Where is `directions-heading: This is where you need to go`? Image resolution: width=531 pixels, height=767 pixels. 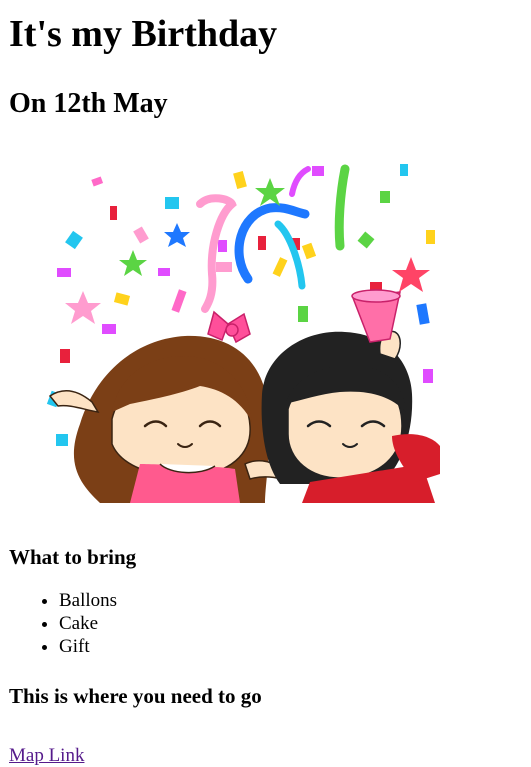
directions-heading: This is where you need to go is located at coordinates (135, 696).